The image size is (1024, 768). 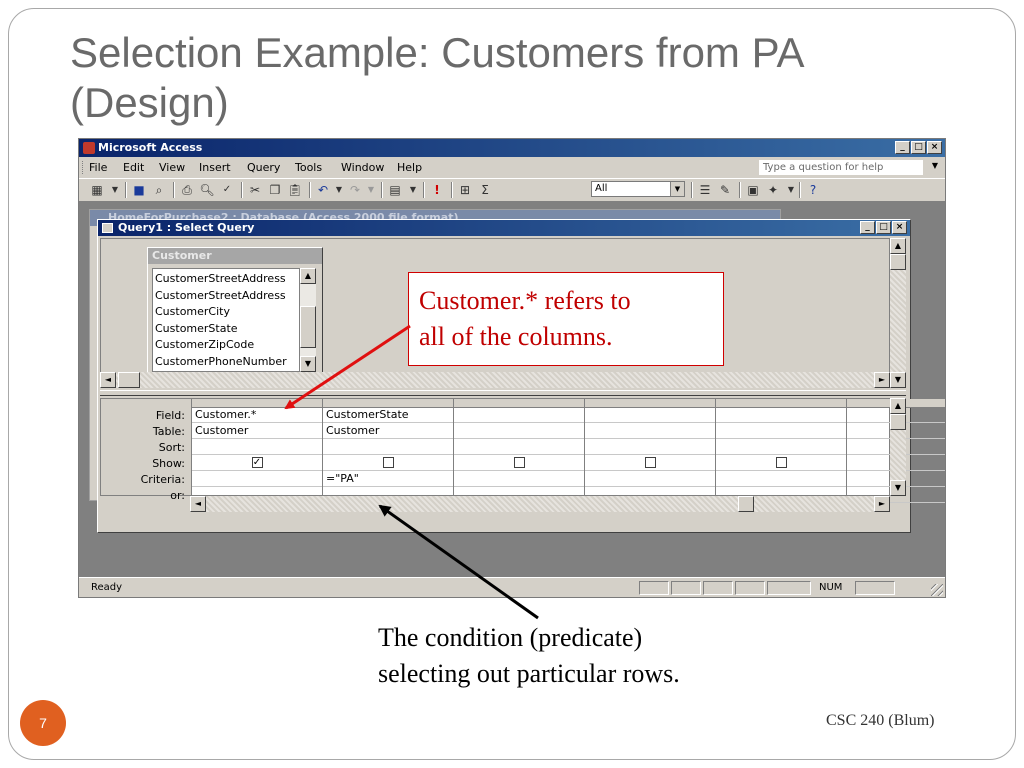 What do you see at coordinates (255, 190) in the screenshot?
I see `cut-icon: ✂` at bounding box center [255, 190].